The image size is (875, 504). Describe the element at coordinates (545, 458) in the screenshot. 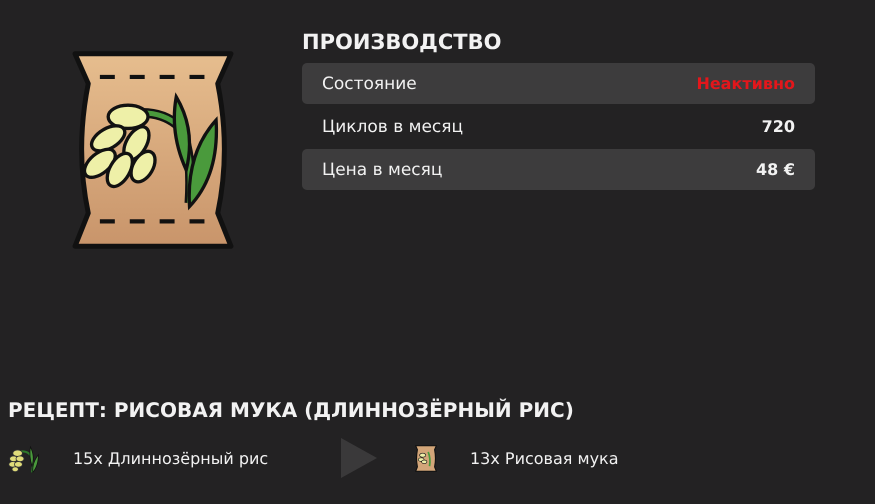

I see `product-text: 13x Рисовая мука` at that location.